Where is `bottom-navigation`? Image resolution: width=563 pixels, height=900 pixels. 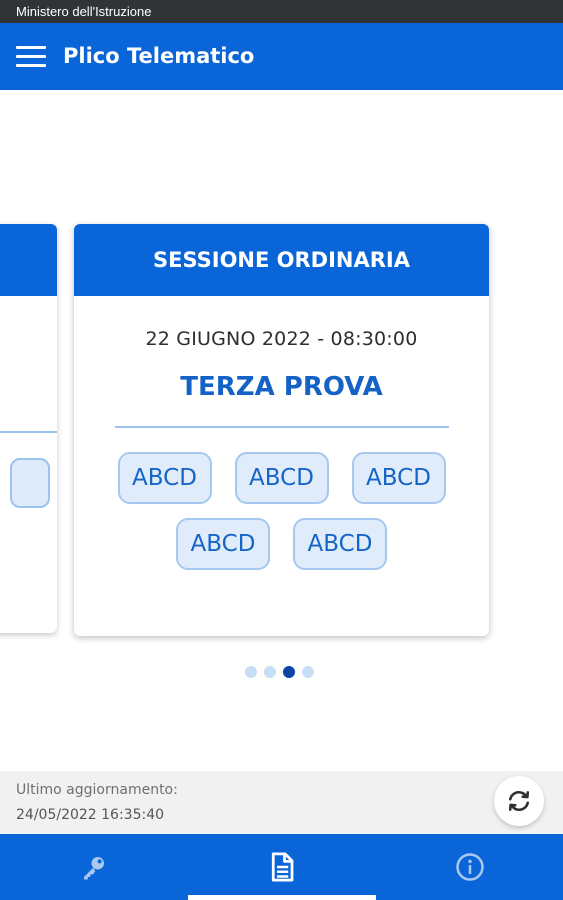 bottom-navigation is located at coordinates (281, 867).